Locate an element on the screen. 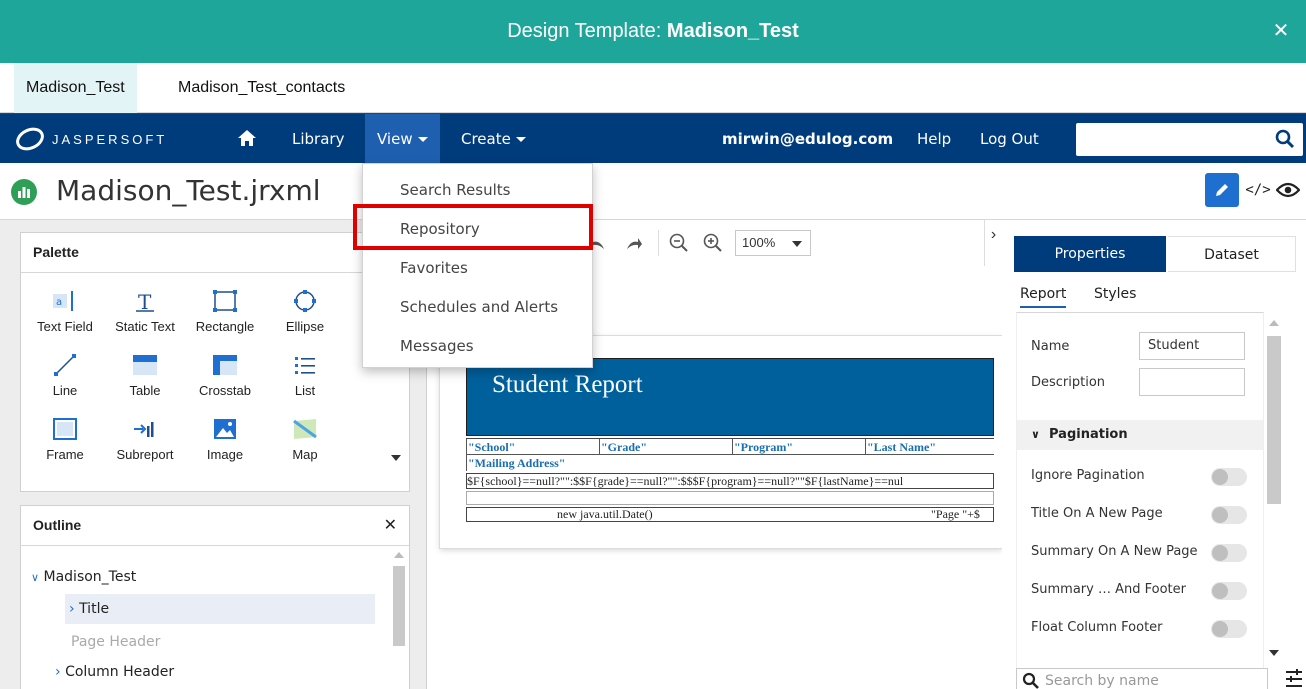  menu-item-search-results: Search Results is located at coordinates (455, 190).